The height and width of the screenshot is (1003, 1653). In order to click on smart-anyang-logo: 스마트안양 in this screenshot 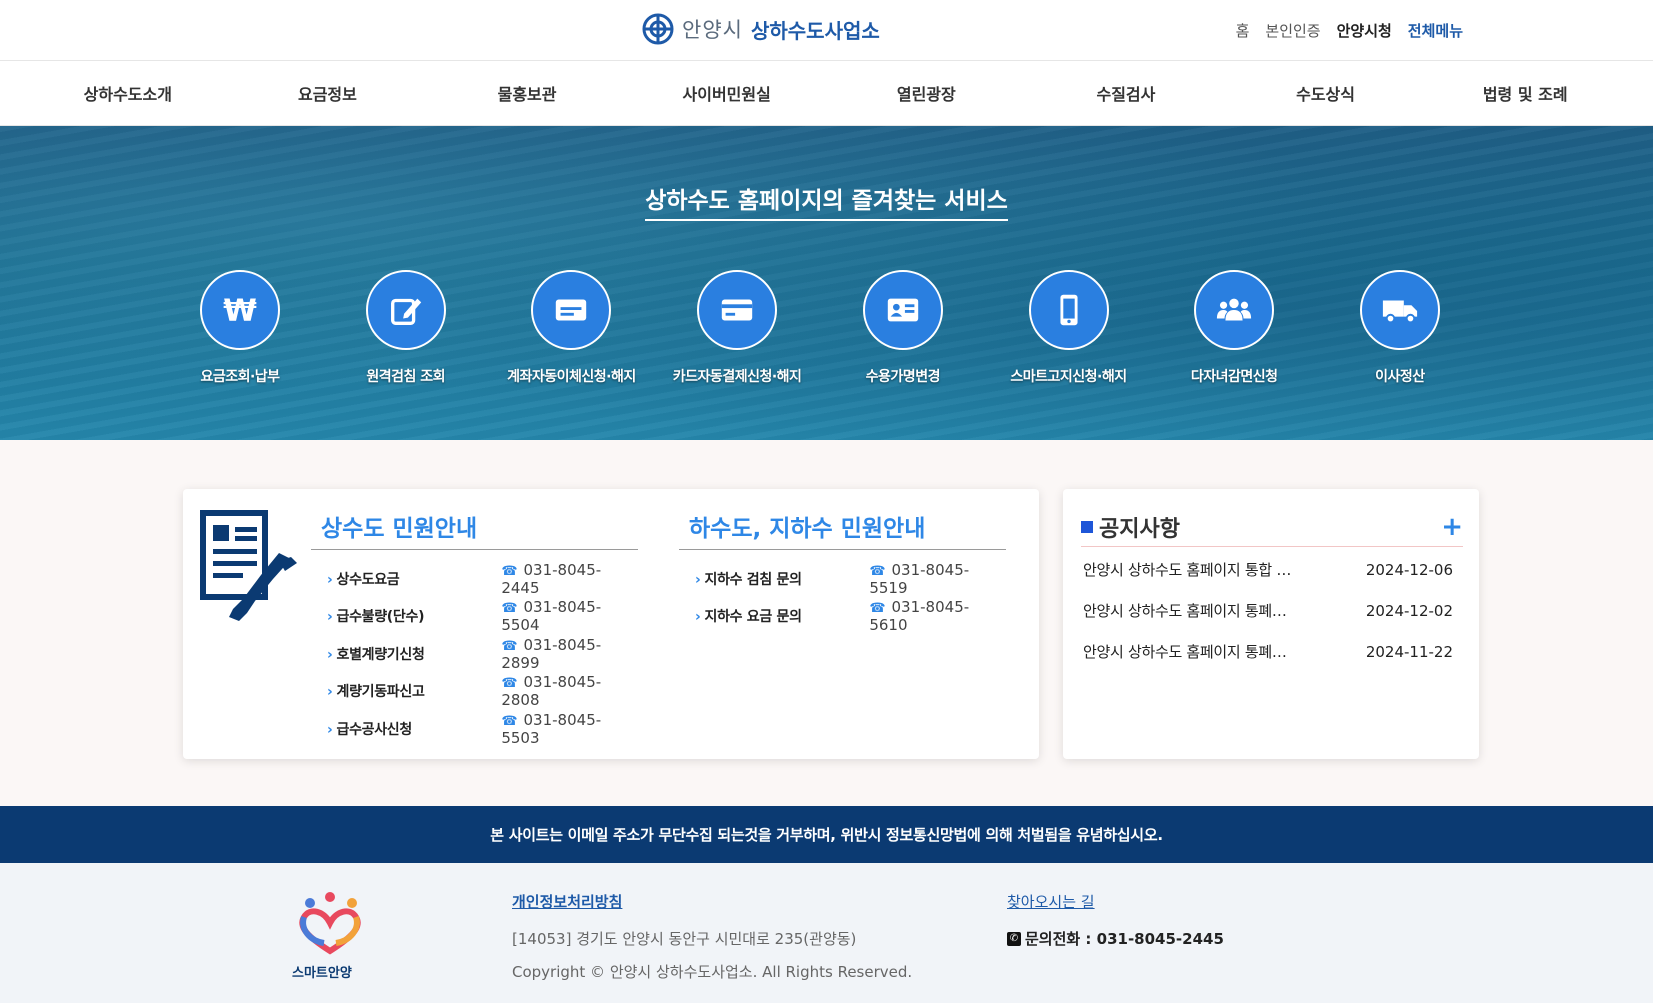, I will do `click(335, 935)`.